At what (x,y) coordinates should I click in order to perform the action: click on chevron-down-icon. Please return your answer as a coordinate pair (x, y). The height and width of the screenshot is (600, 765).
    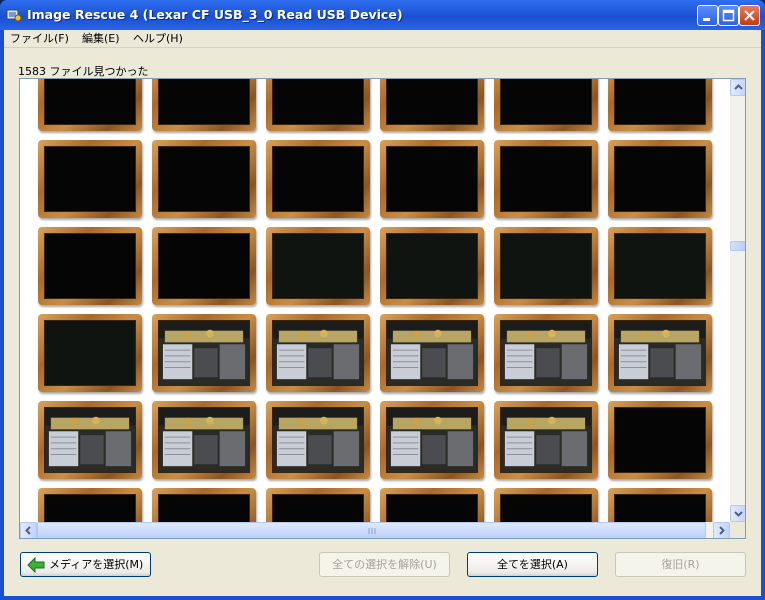
    Looking at the image, I should click on (738, 514).